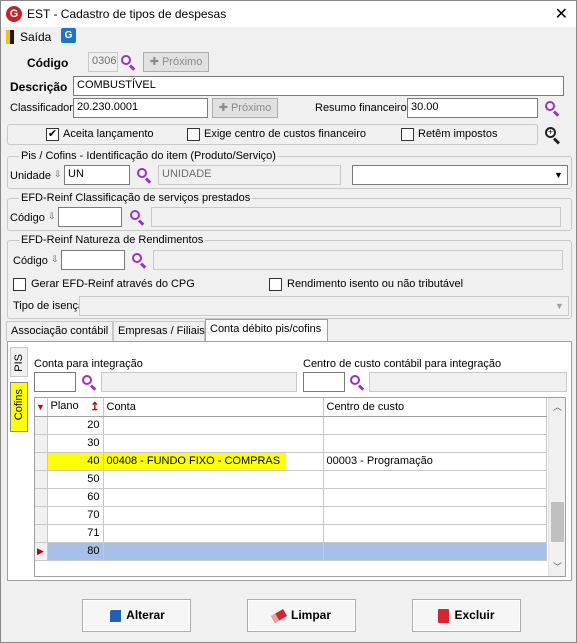  What do you see at coordinates (275, 284) in the screenshot?
I see `isento-checkbox` at bounding box center [275, 284].